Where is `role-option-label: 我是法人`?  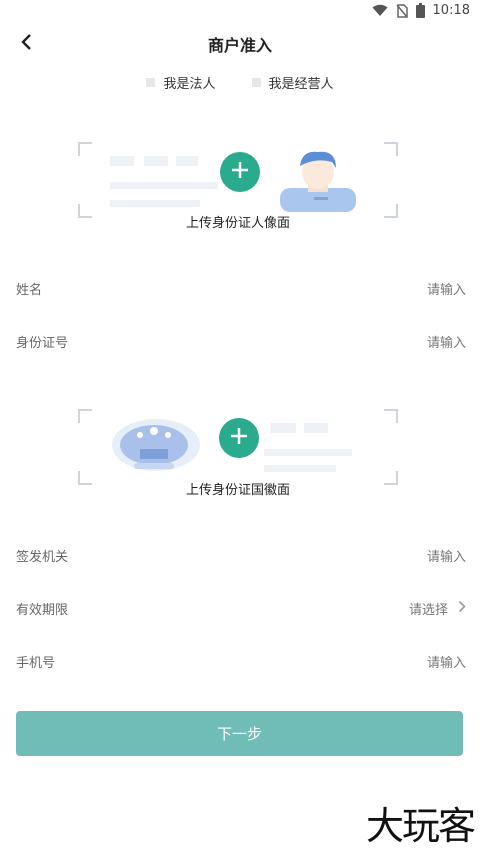 role-option-label: 我是法人 is located at coordinates (189, 84).